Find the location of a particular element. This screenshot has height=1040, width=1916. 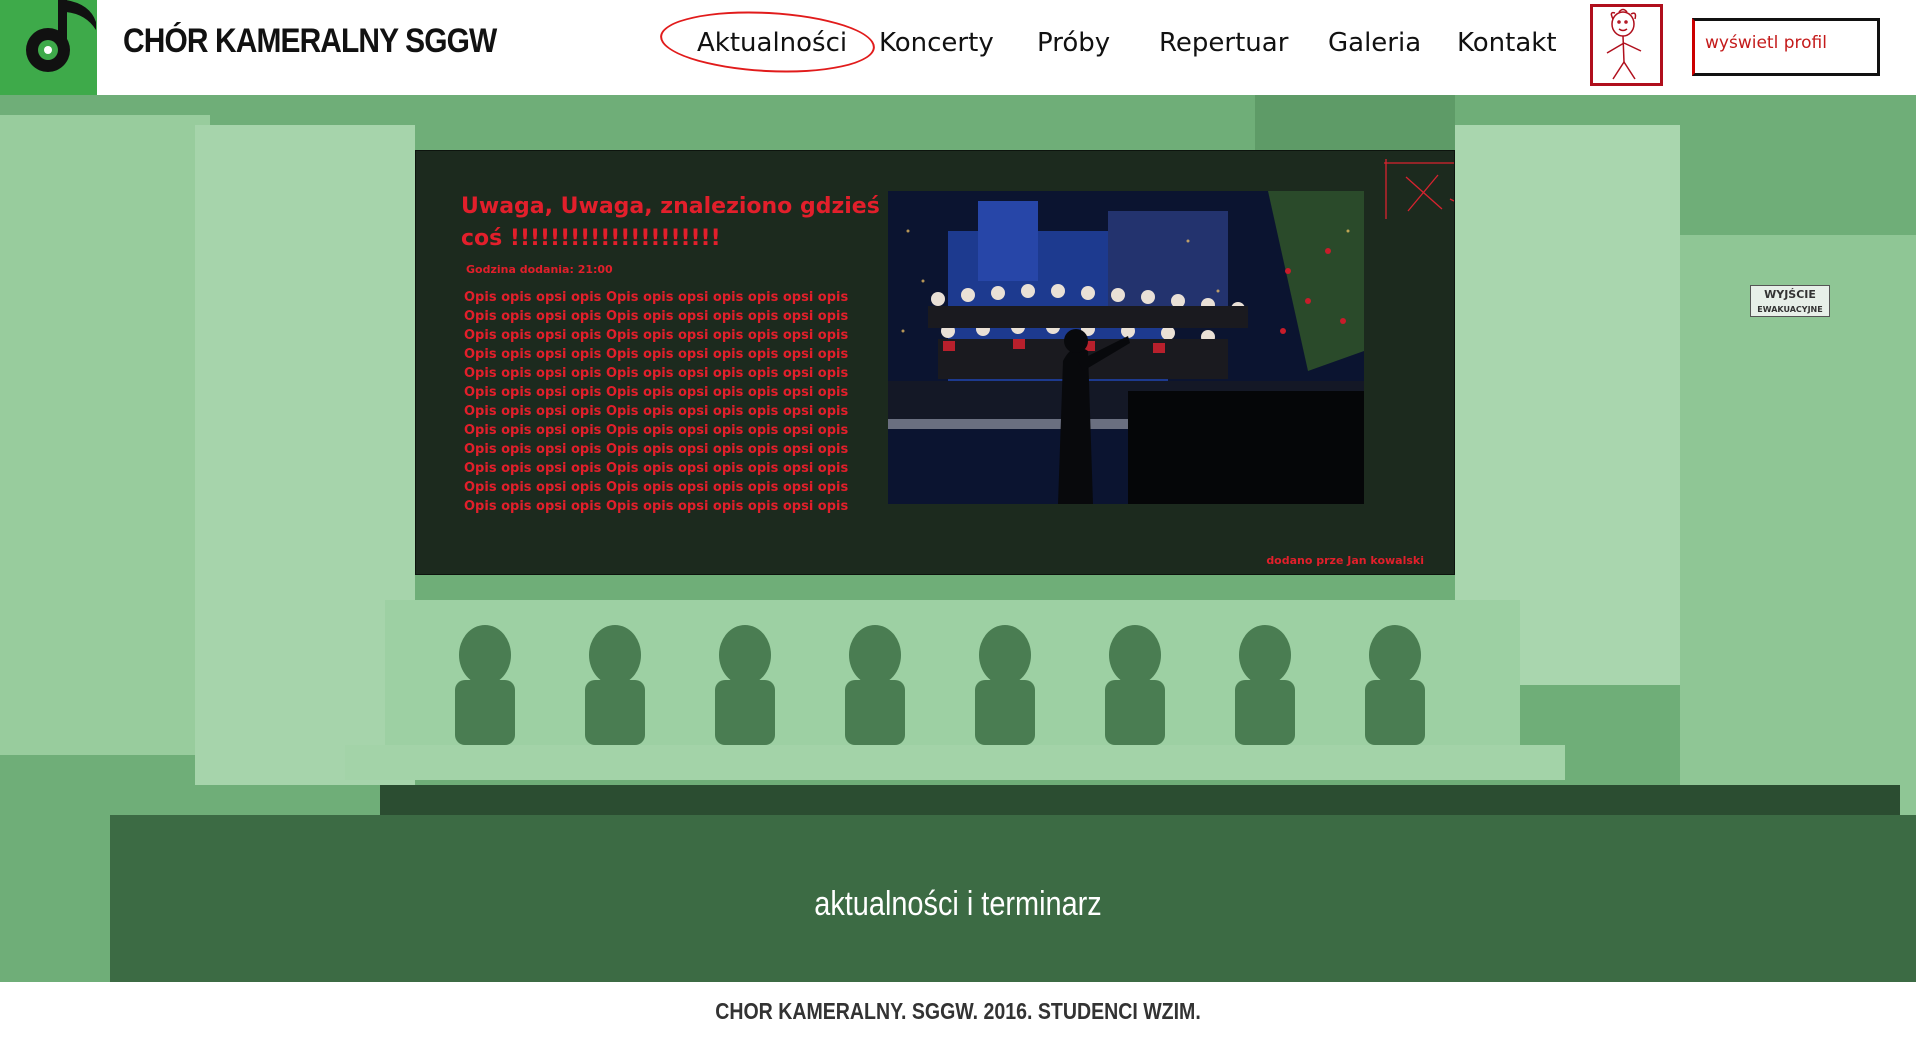

building-pillar-left is located at coordinates (305, 455).